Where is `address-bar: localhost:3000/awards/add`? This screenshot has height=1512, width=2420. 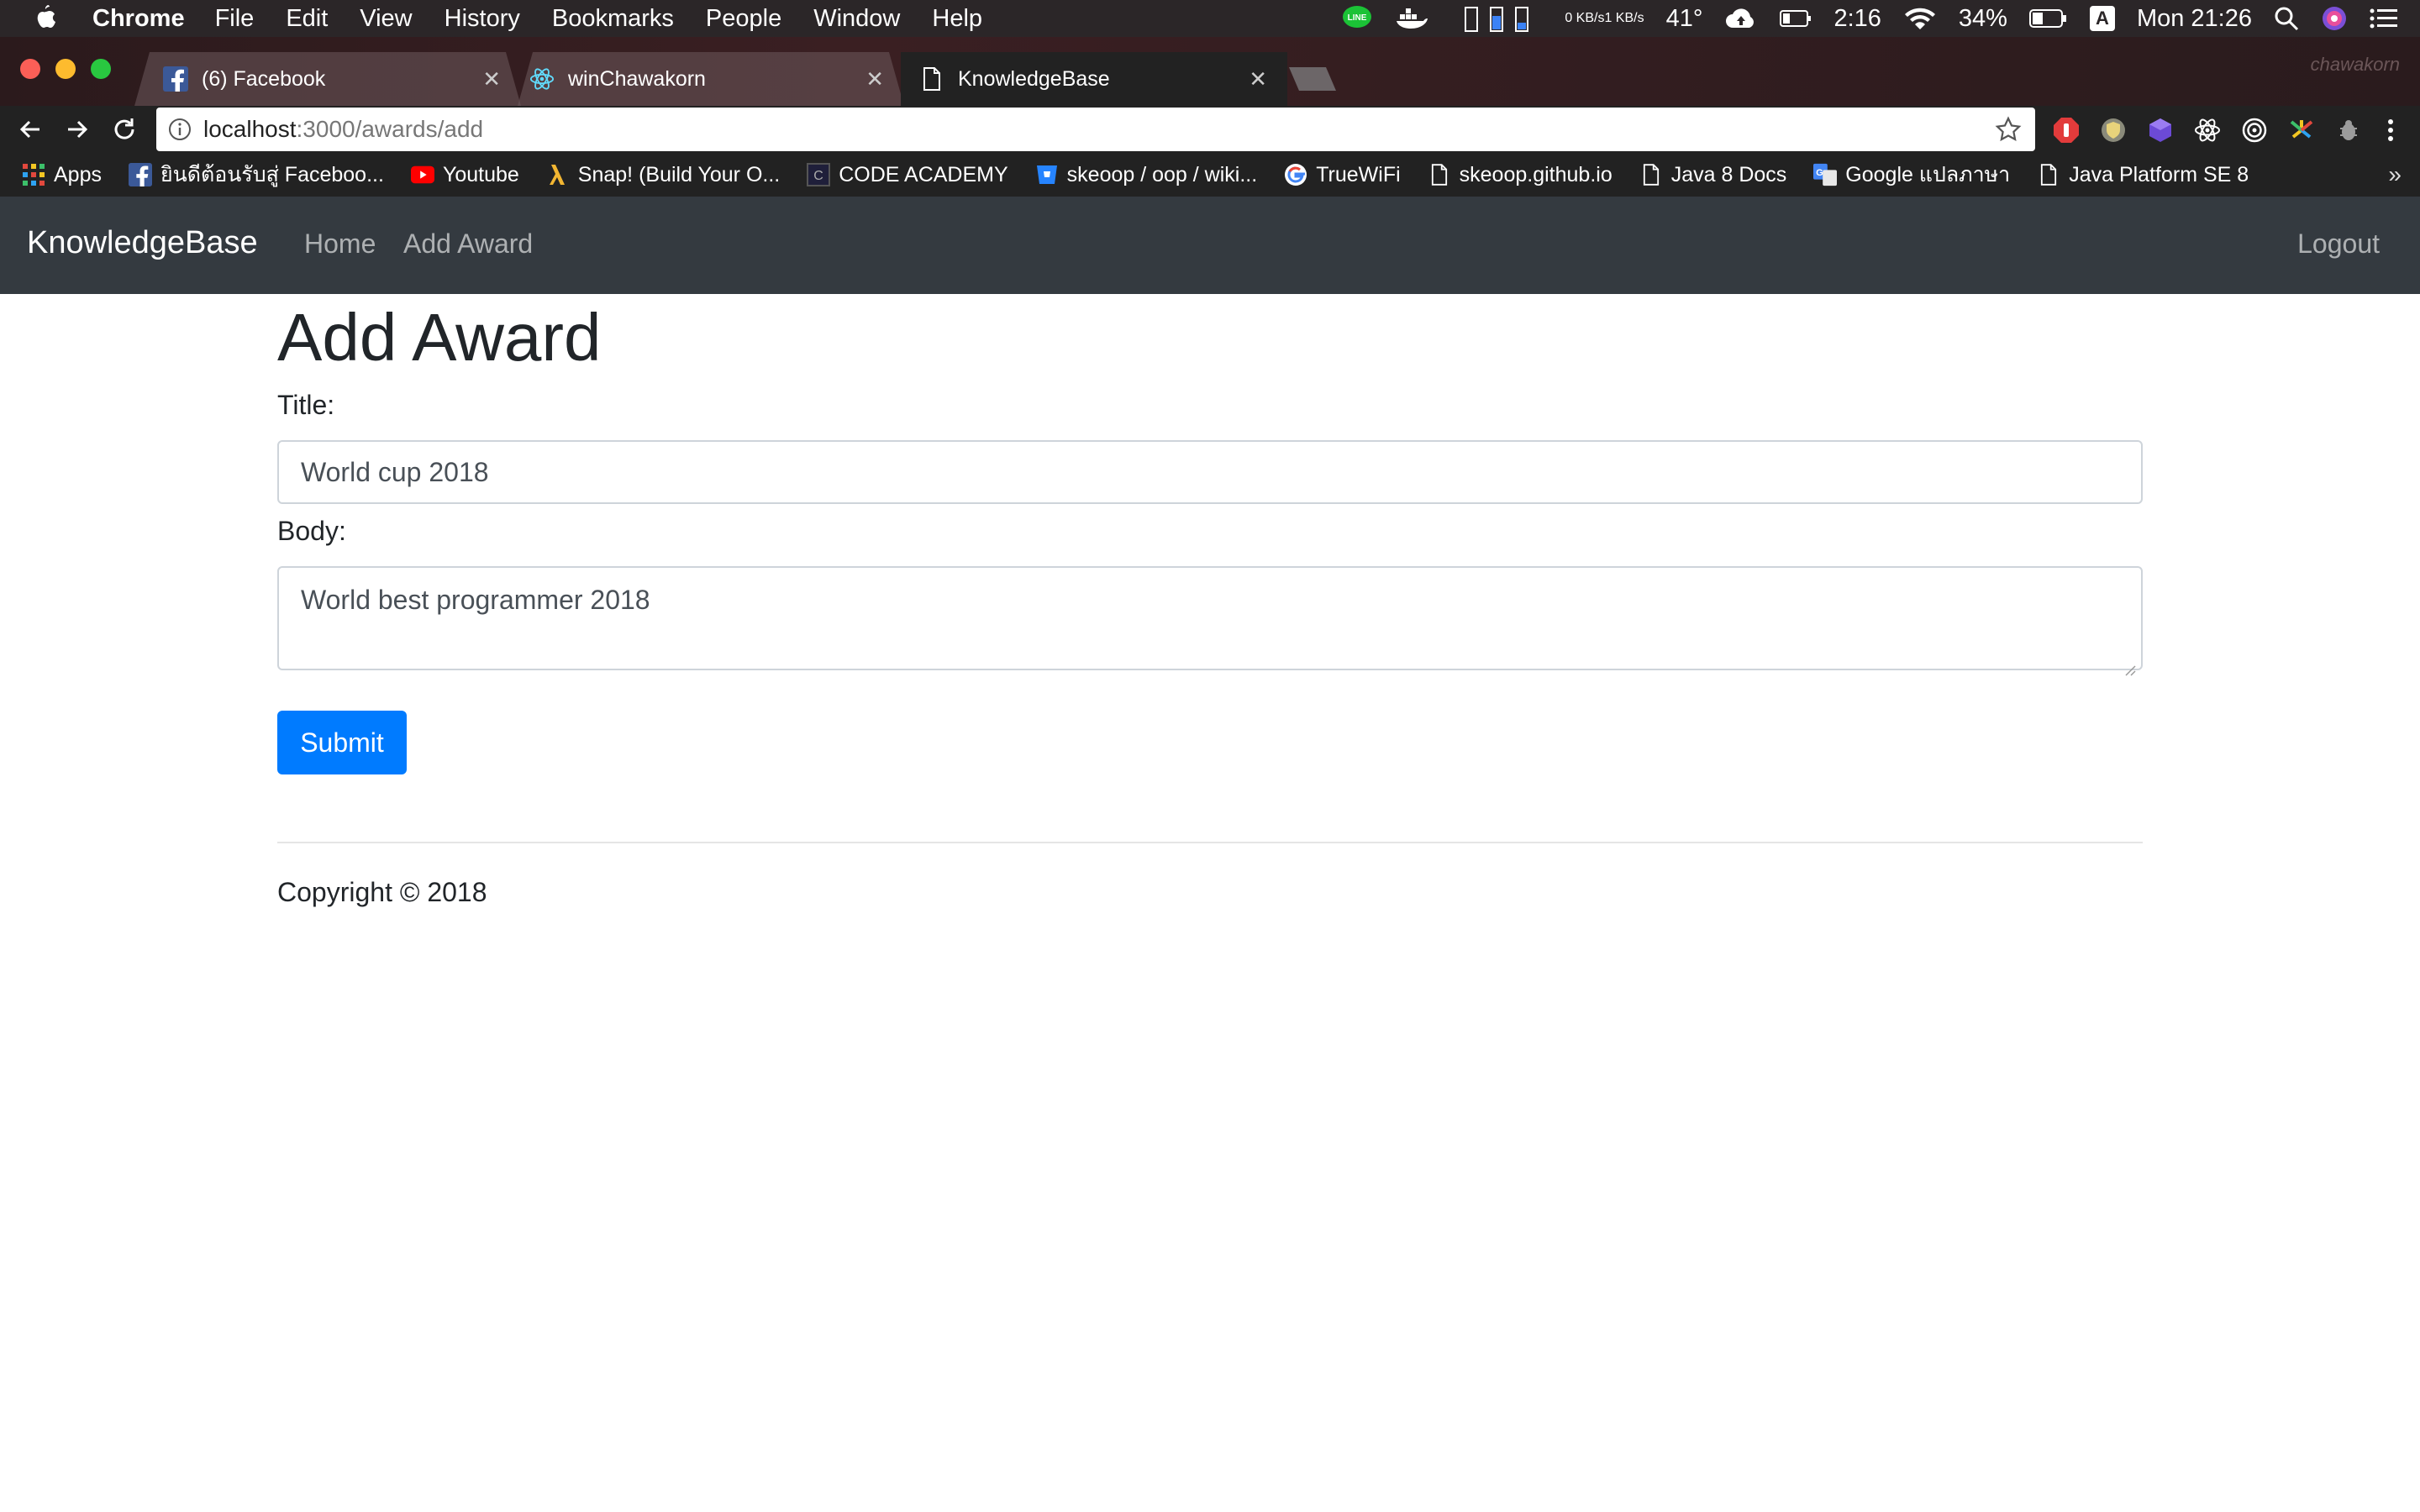
address-bar: localhost:3000/awards/add is located at coordinates (1095, 129).